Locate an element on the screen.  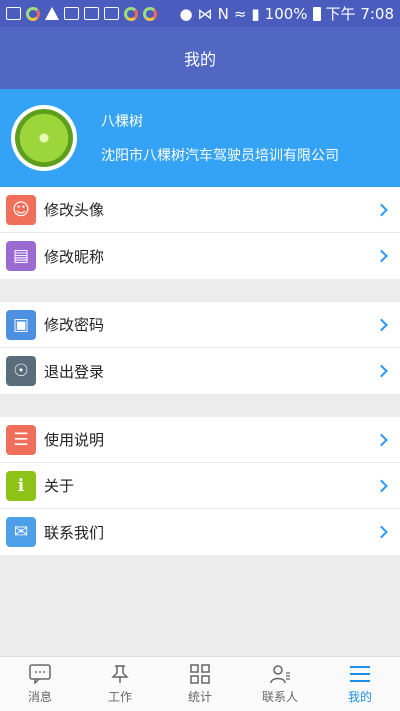
menu-item-label: 退出登录 is located at coordinates (74, 371).